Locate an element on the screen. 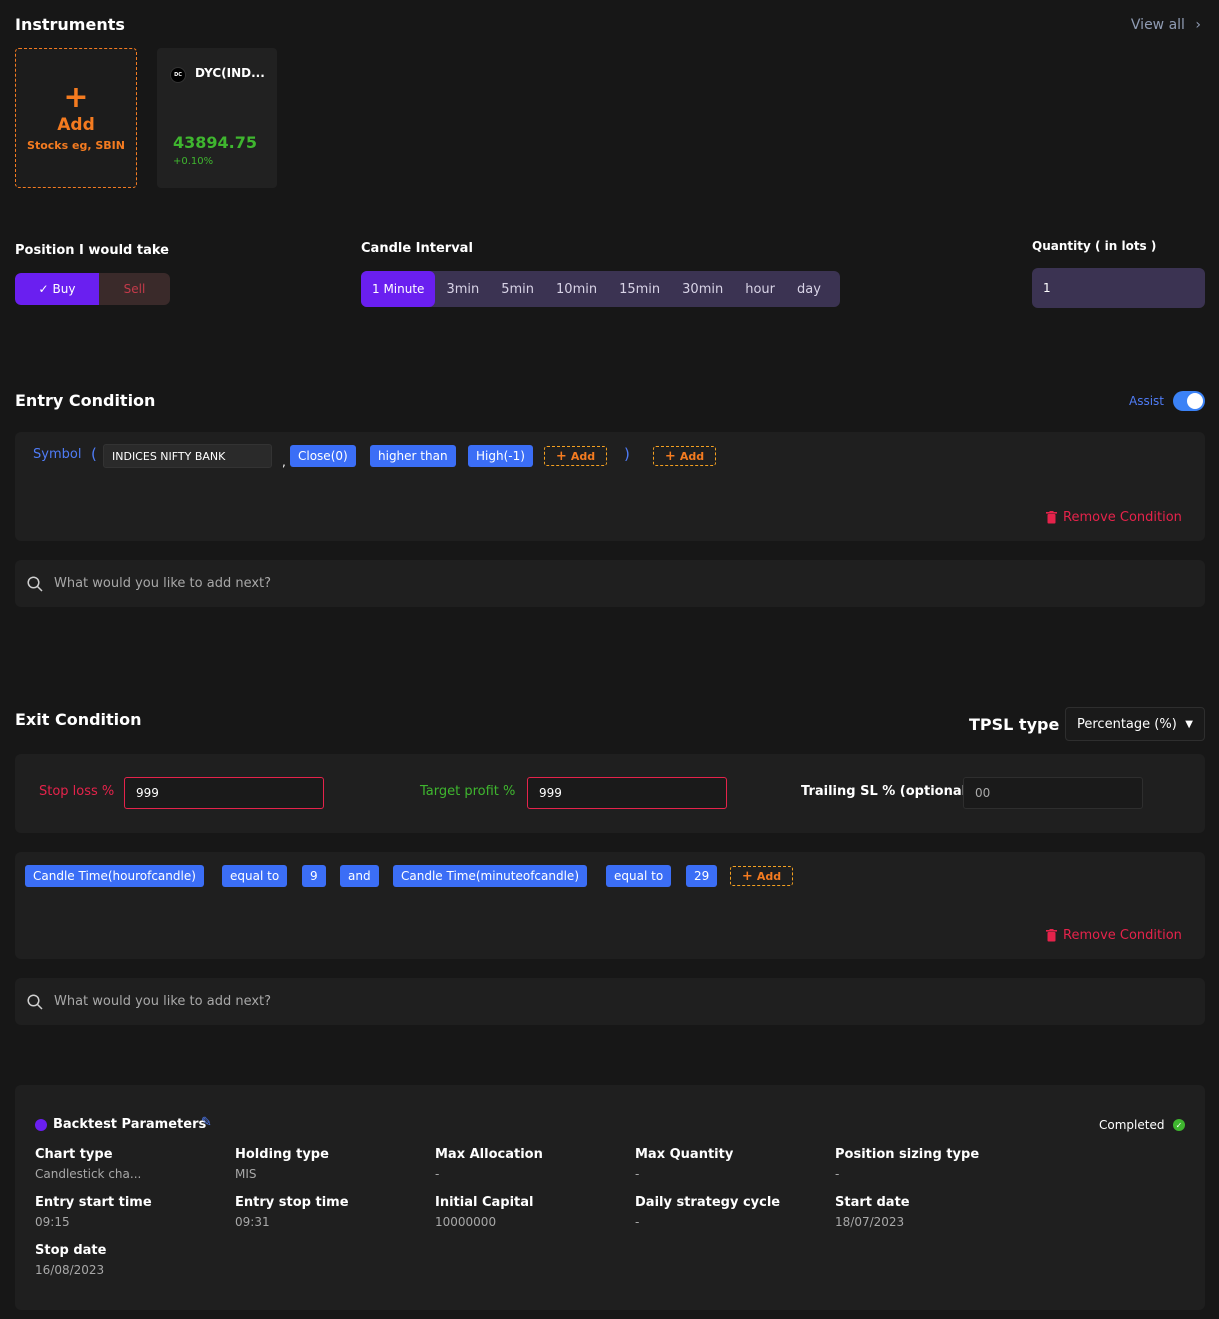 The image size is (1219, 1319). position-label: Position I would take is located at coordinates (92, 250).